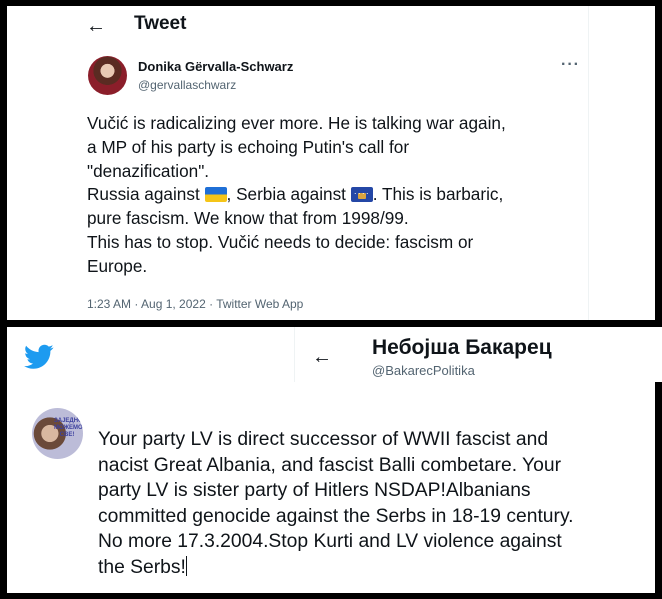  What do you see at coordinates (39, 357) in the screenshot?
I see `twitter-bird-icon` at bounding box center [39, 357].